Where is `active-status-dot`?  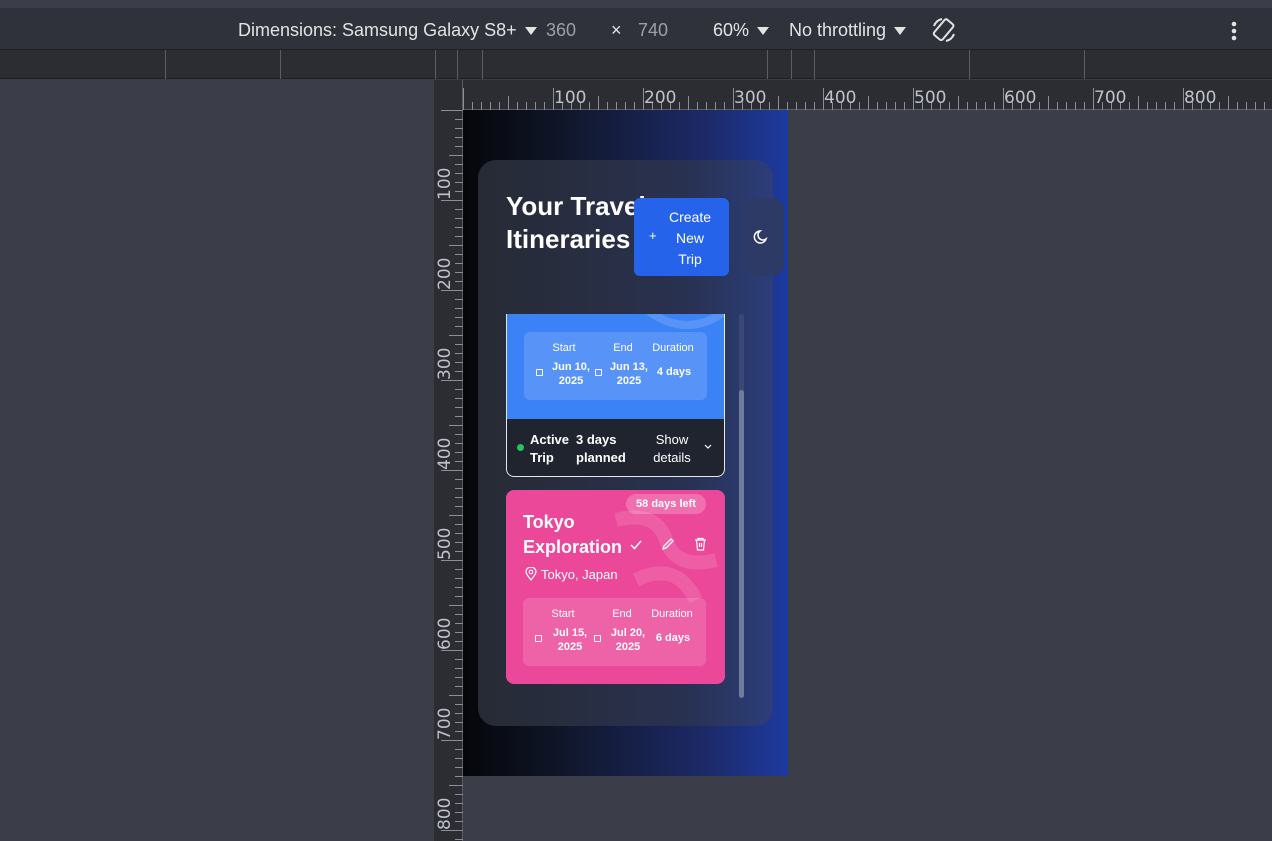
active-status-dot is located at coordinates (520, 447).